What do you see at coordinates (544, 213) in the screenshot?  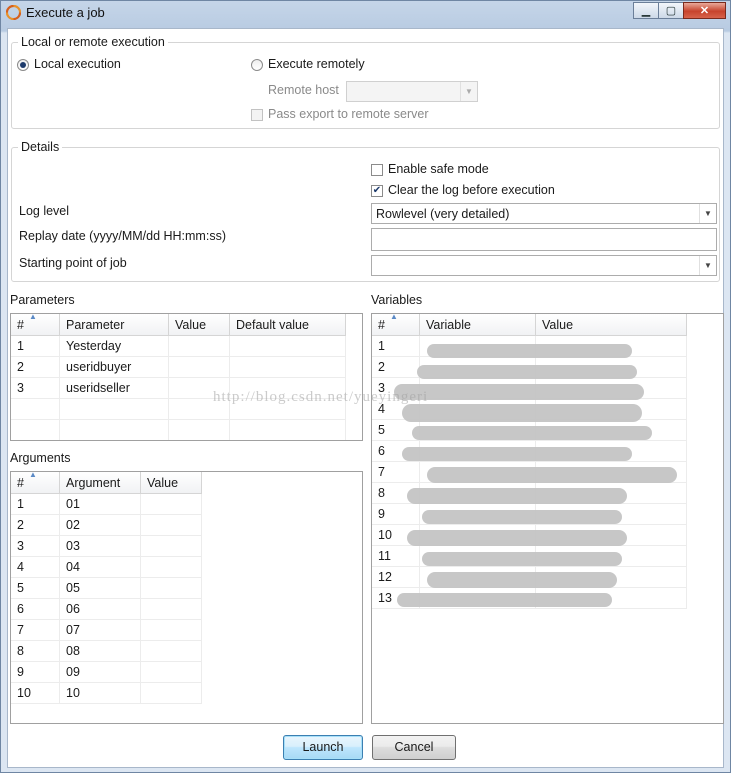 I see `log-level-select: Rowlevel (very detailed) ▼` at bounding box center [544, 213].